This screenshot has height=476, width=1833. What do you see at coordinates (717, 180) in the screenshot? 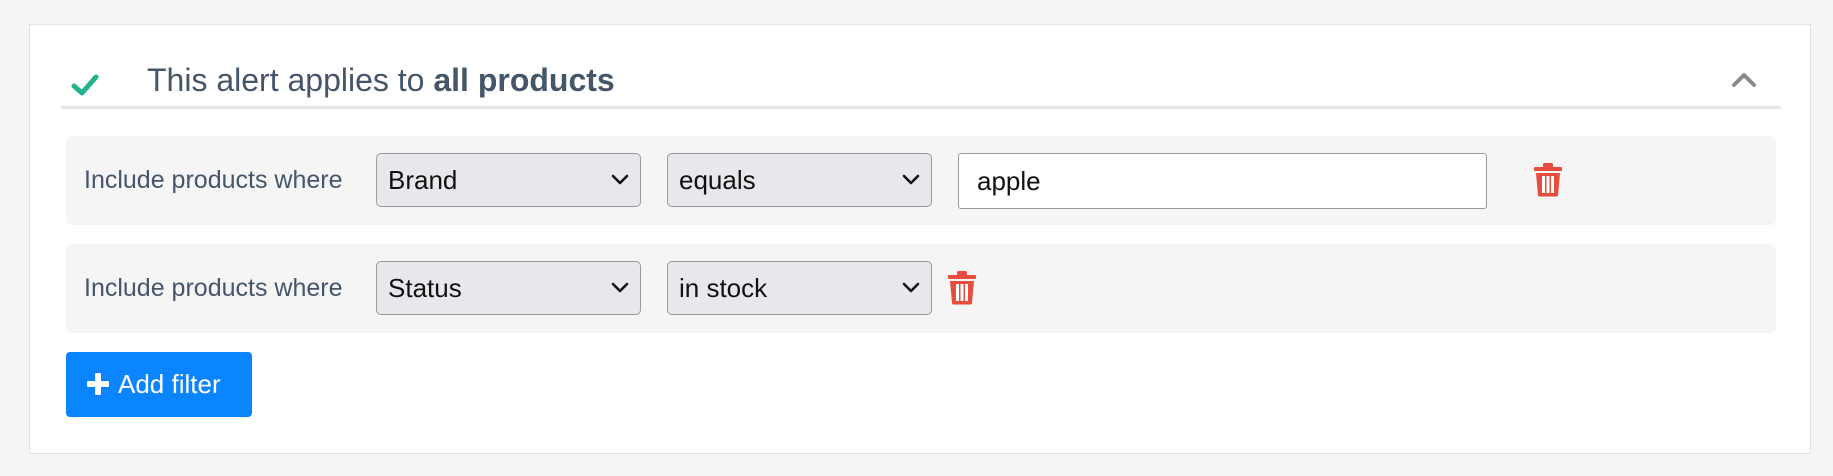
I see `filter-operator-value: equals` at bounding box center [717, 180].